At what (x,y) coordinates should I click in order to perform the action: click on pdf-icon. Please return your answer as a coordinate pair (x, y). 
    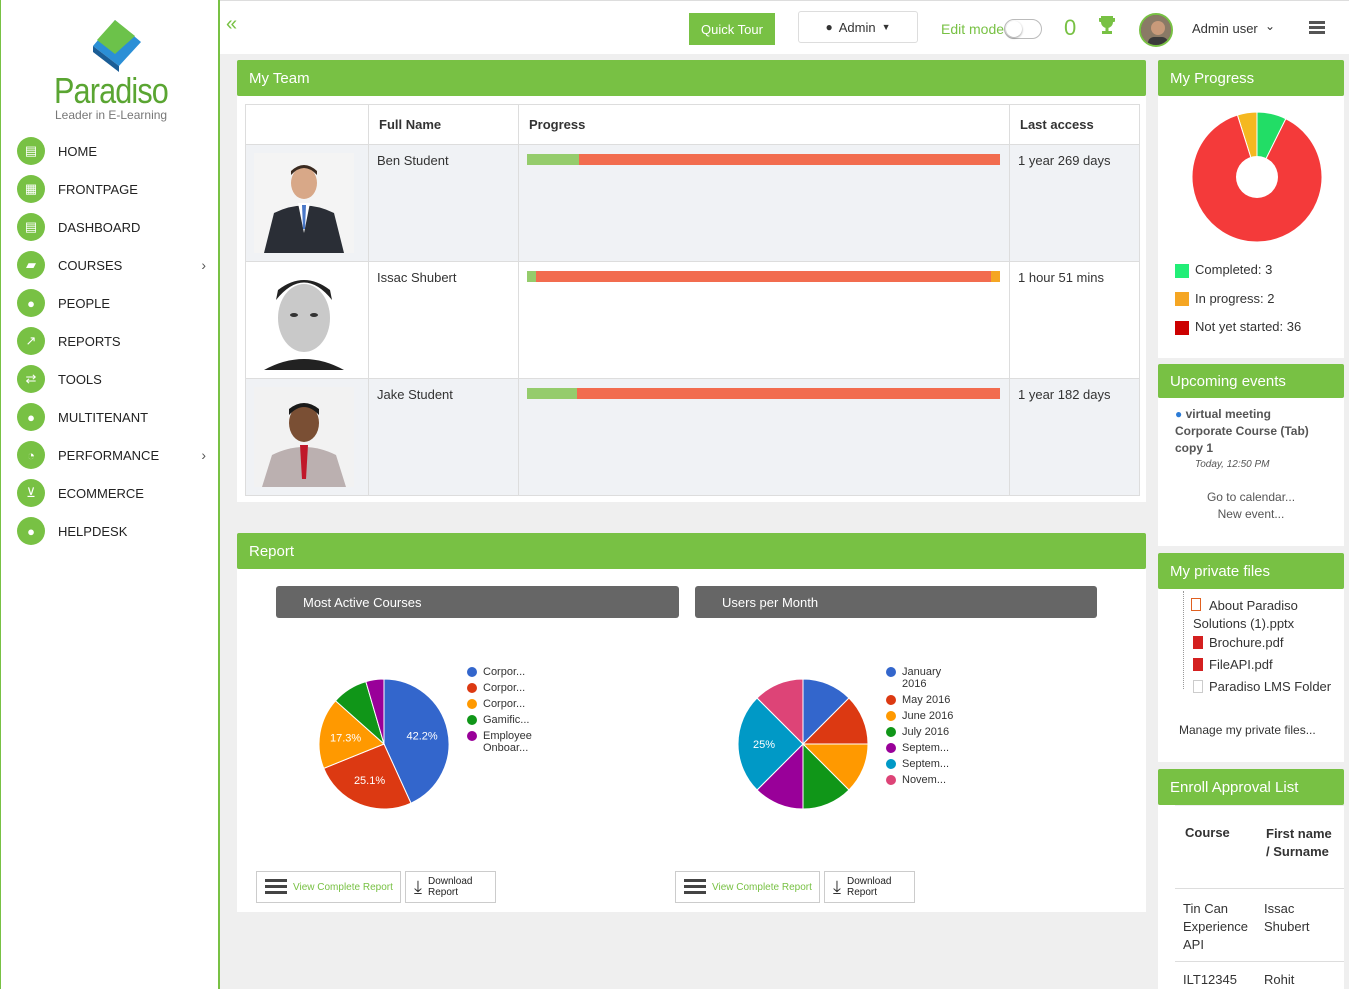
    Looking at the image, I should click on (1198, 642).